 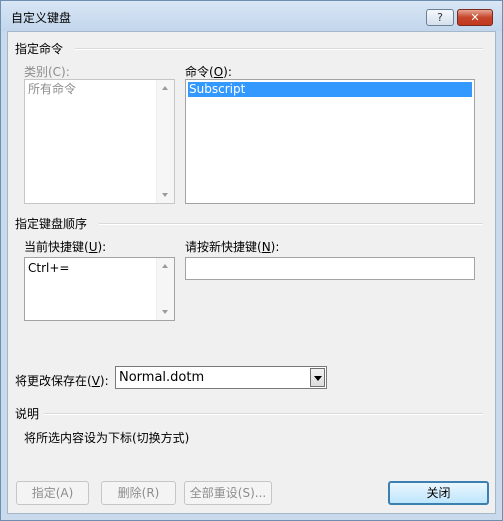 I want to click on close-window-button: ✕, so click(x=475, y=17).